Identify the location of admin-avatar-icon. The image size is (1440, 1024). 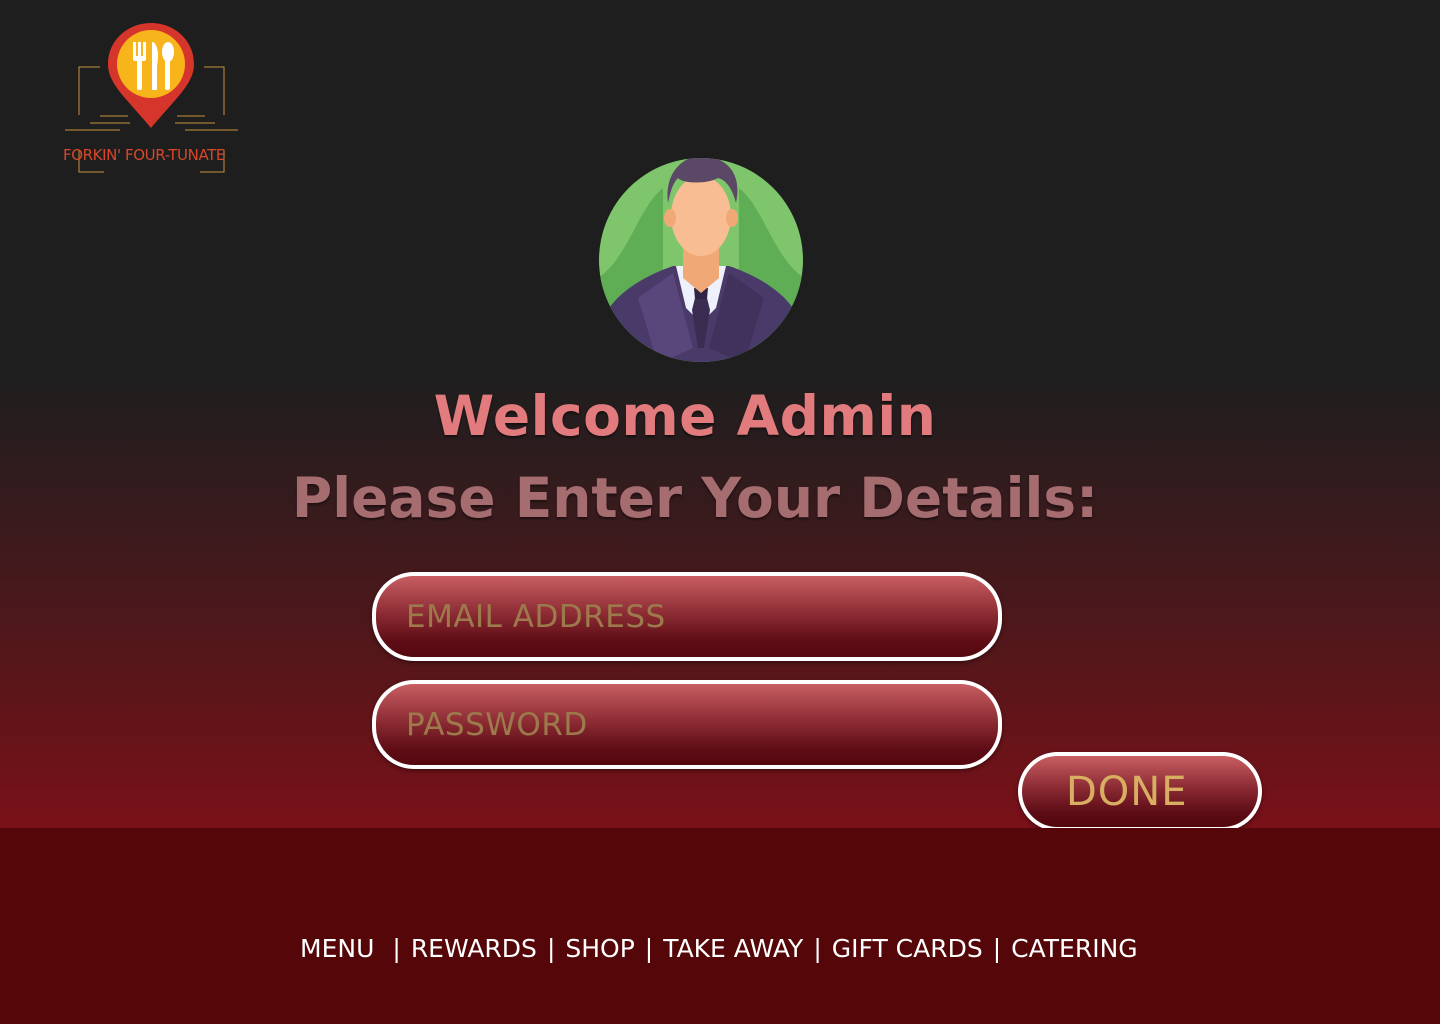
(701, 260).